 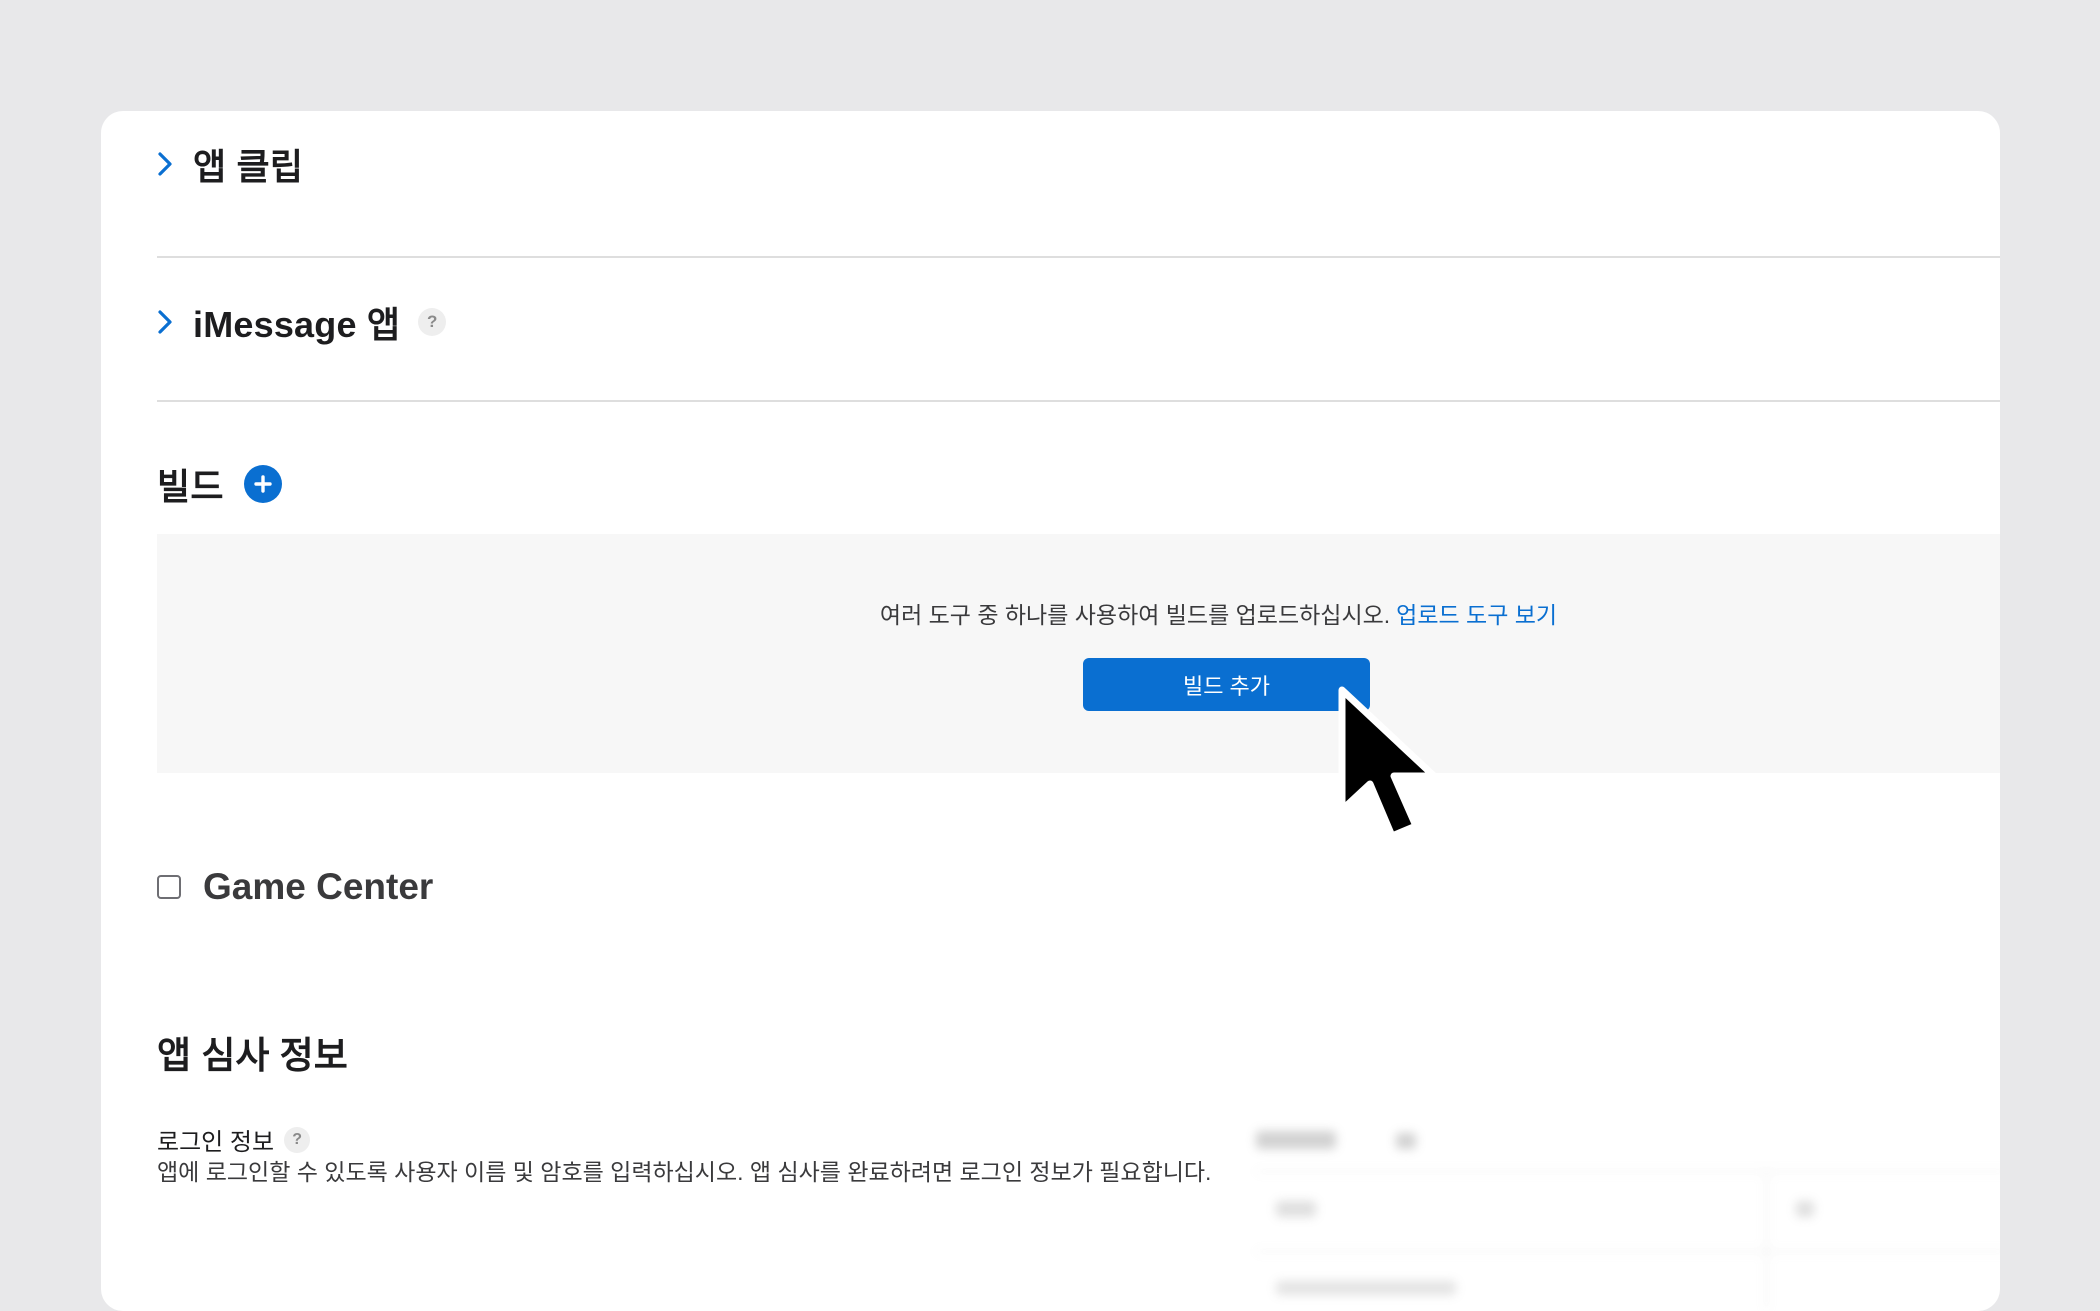 I want to click on app-clip-title: 앱 클립, so click(x=248, y=166).